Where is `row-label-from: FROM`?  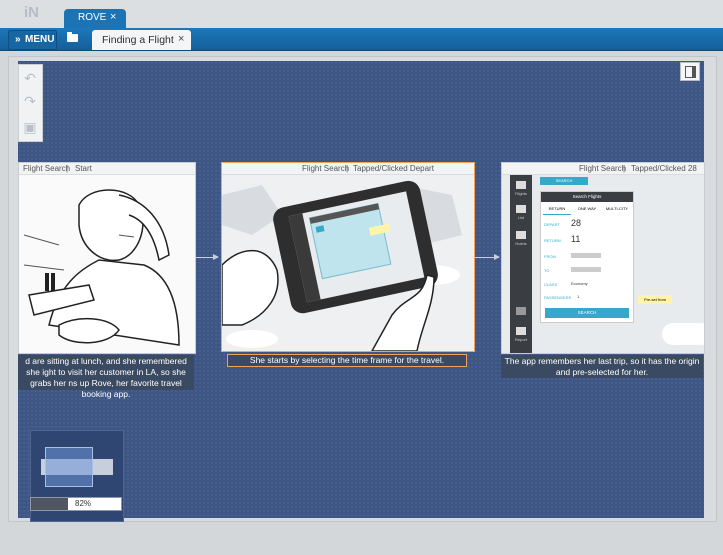 row-label-from: FROM is located at coordinates (550, 256).